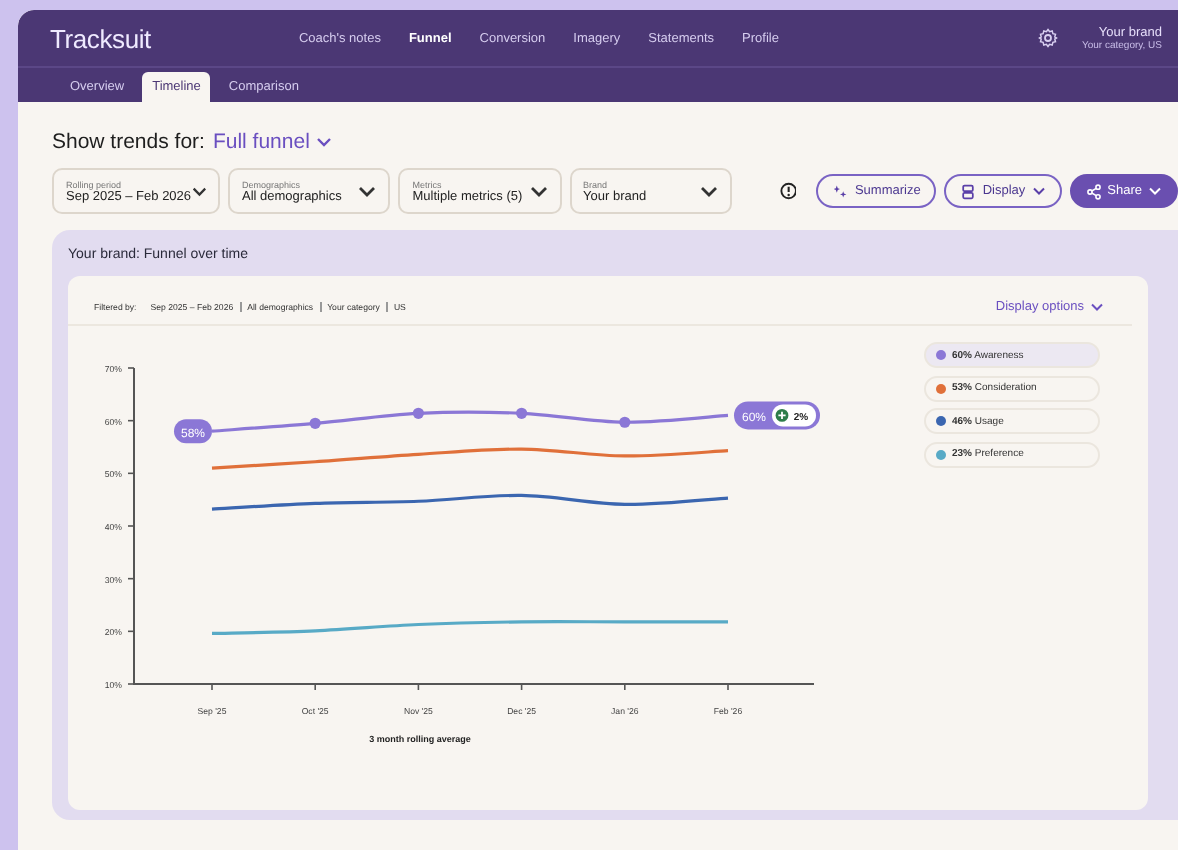 The width and height of the screenshot is (1178, 850). Describe the element at coordinates (840, 191) in the screenshot. I see `sparkle-icon` at that location.